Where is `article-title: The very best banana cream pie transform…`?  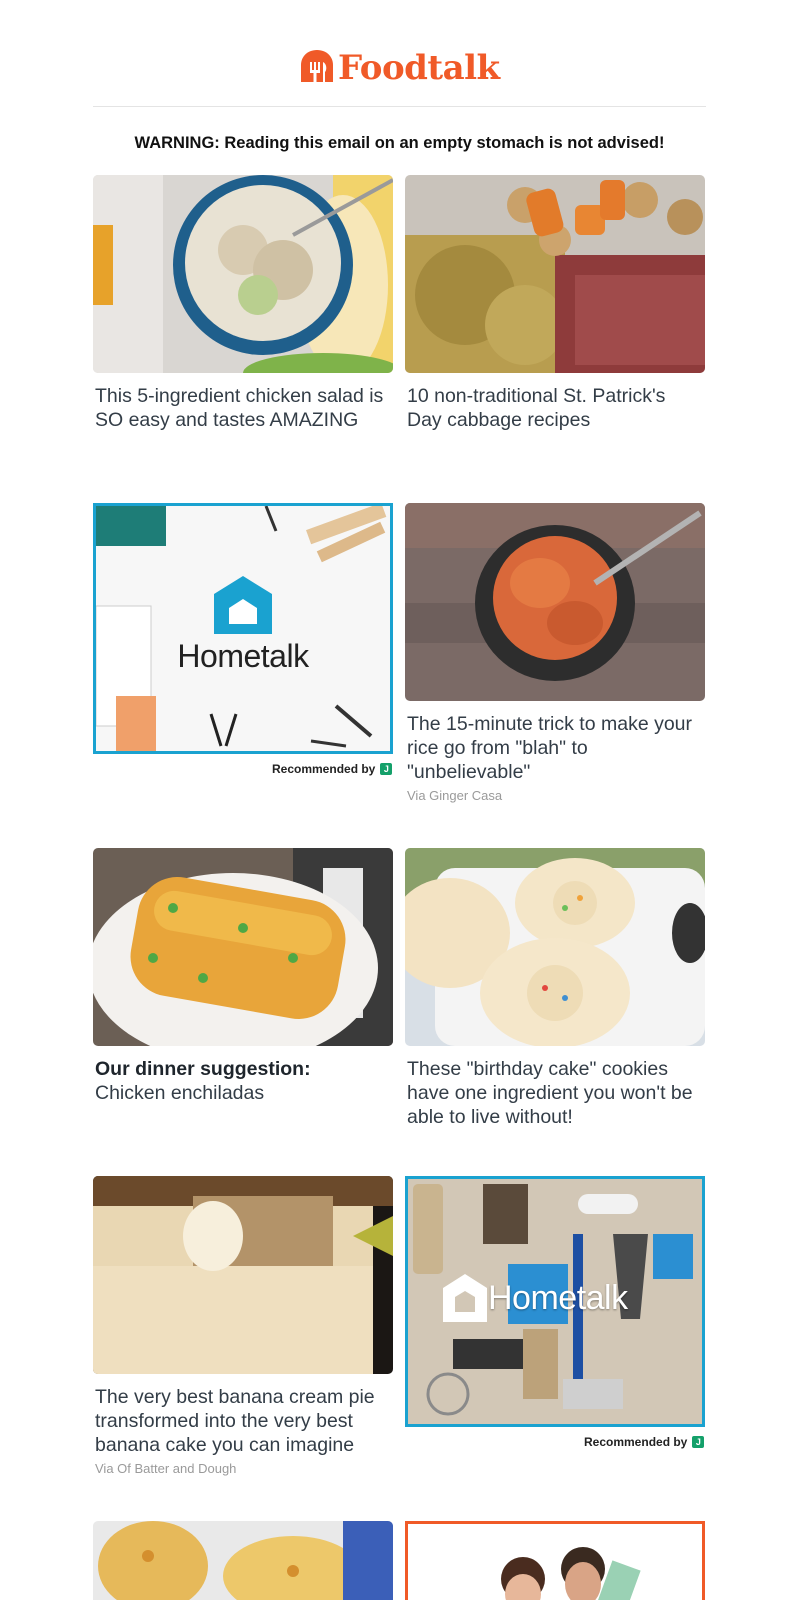 article-title: The very best banana cream pie transform… is located at coordinates (243, 1421).